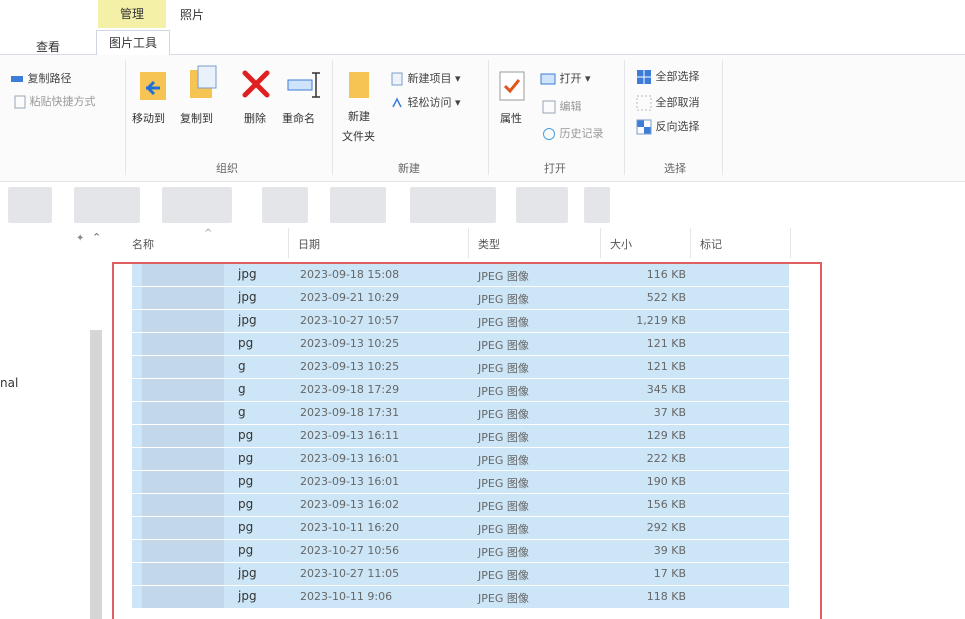  Describe the element at coordinates (666, 274) in the screenshot. I see `file-size: 116 KB` at that location.